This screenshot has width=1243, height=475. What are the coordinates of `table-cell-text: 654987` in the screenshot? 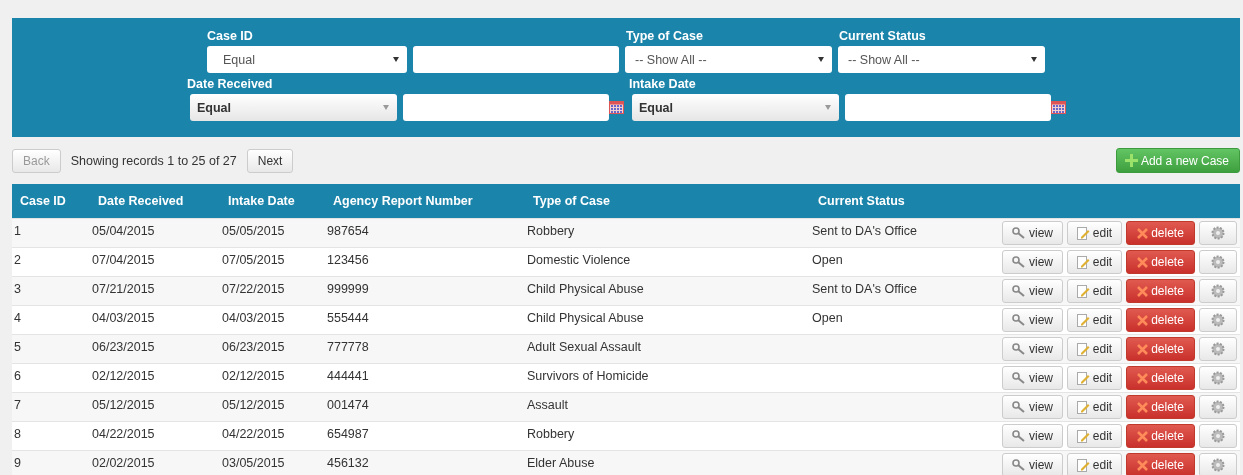 It's located at (348, 434).